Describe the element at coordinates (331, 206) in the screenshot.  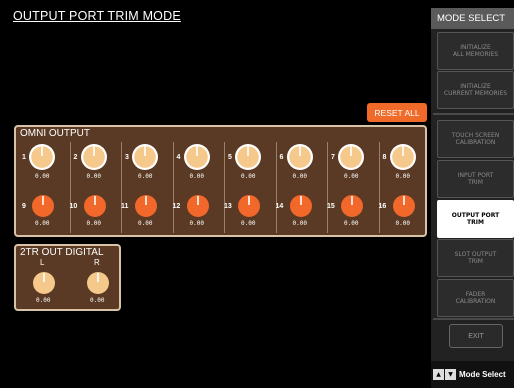
I see `knob-channel-number: 15` at that location.